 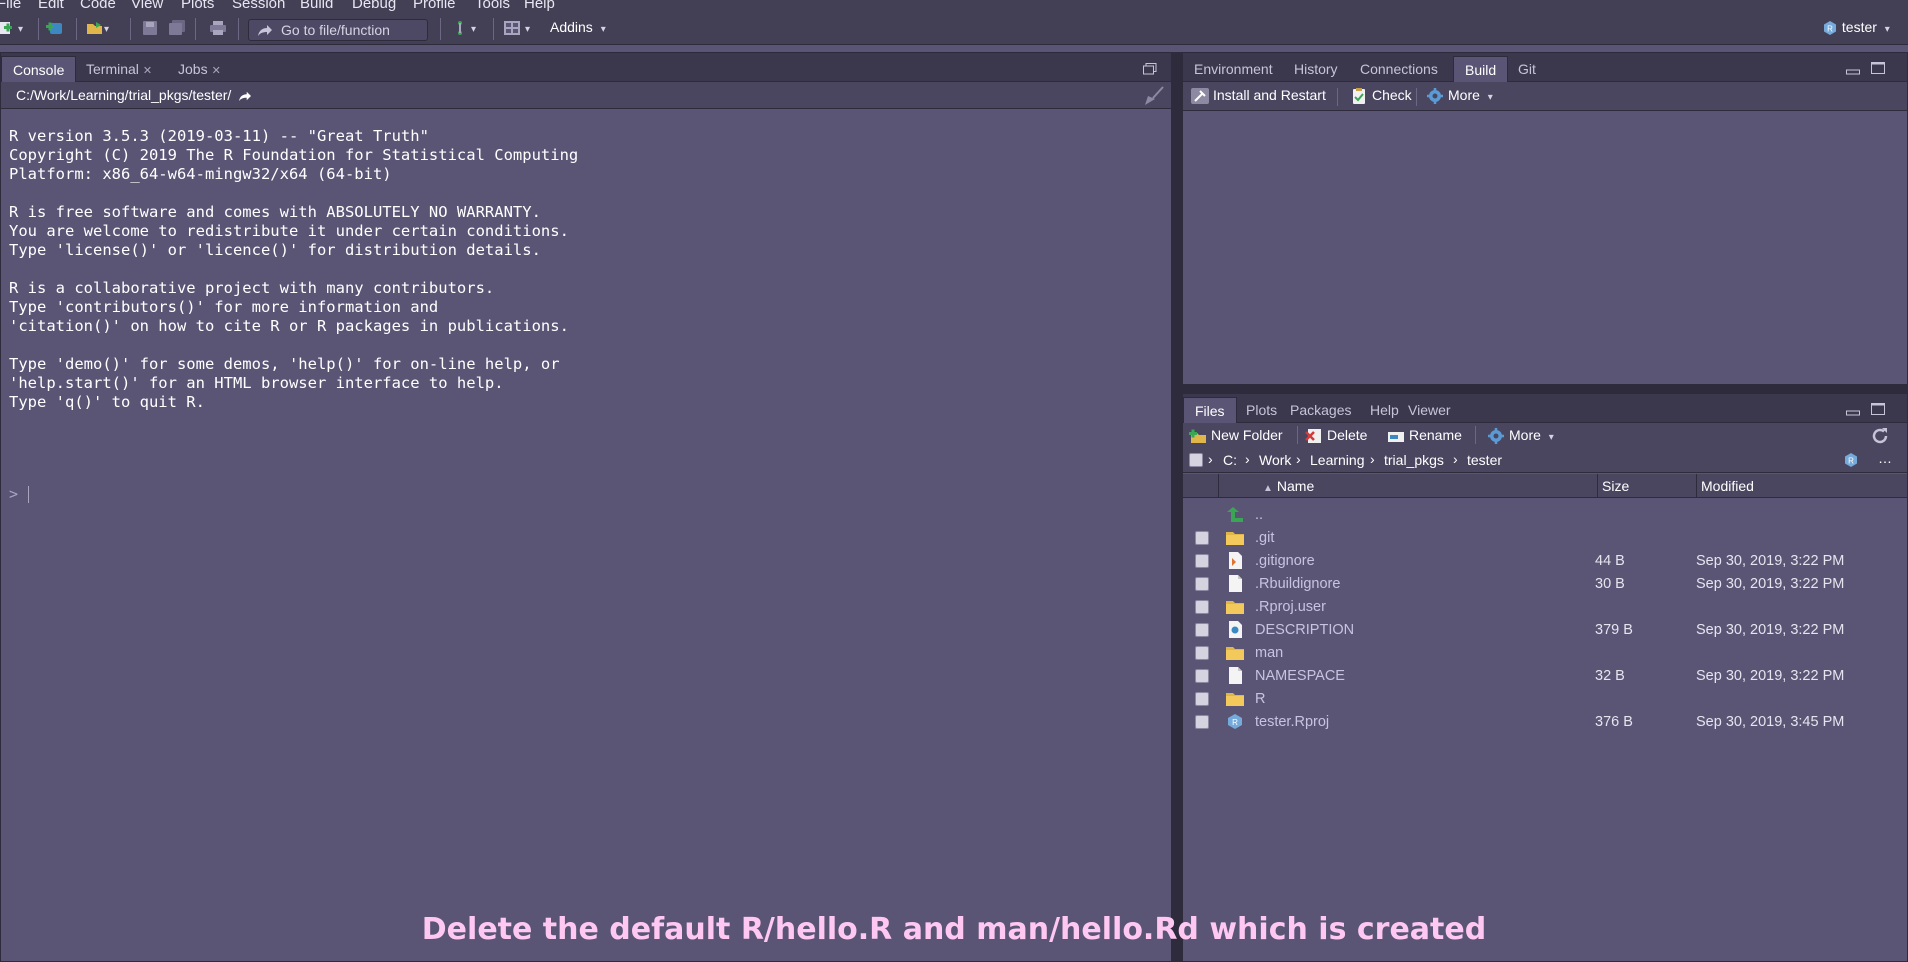 What do you see at coordinates (51, 6) in the screenshot?
I see `menu-edit: Edit` at bounding box center [51, 6].